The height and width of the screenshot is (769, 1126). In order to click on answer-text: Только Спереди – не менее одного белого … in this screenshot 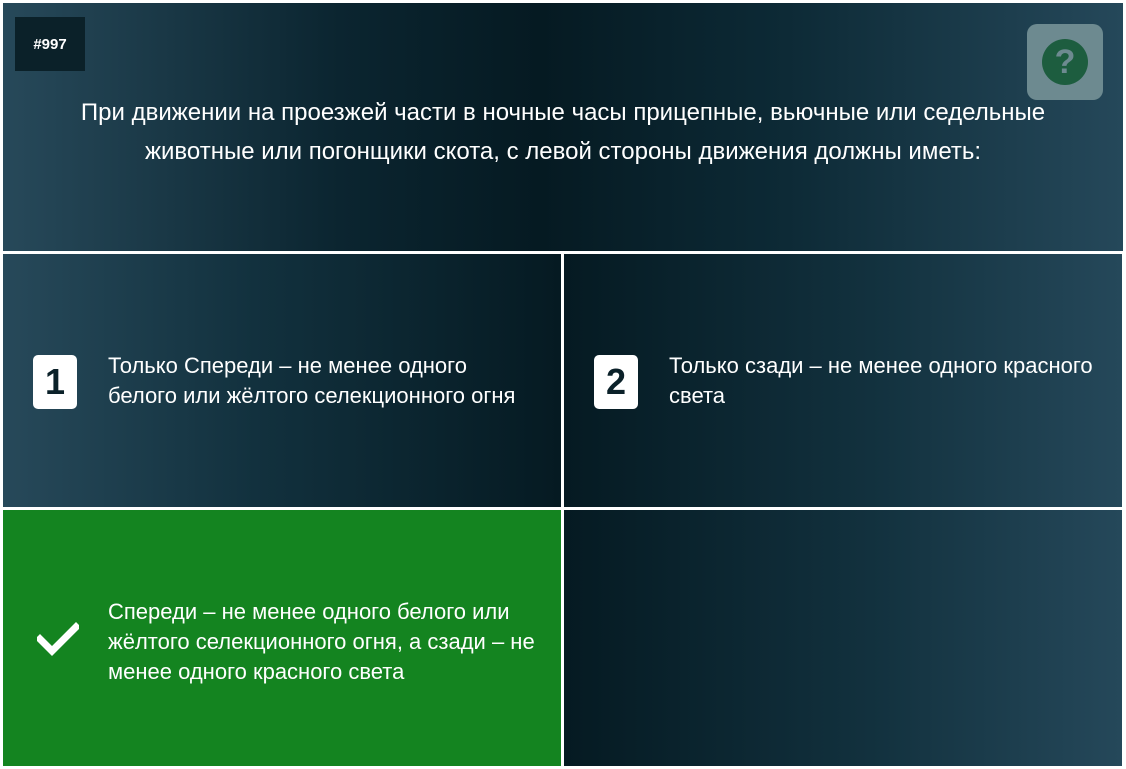, I will do `click(312, 380)`.